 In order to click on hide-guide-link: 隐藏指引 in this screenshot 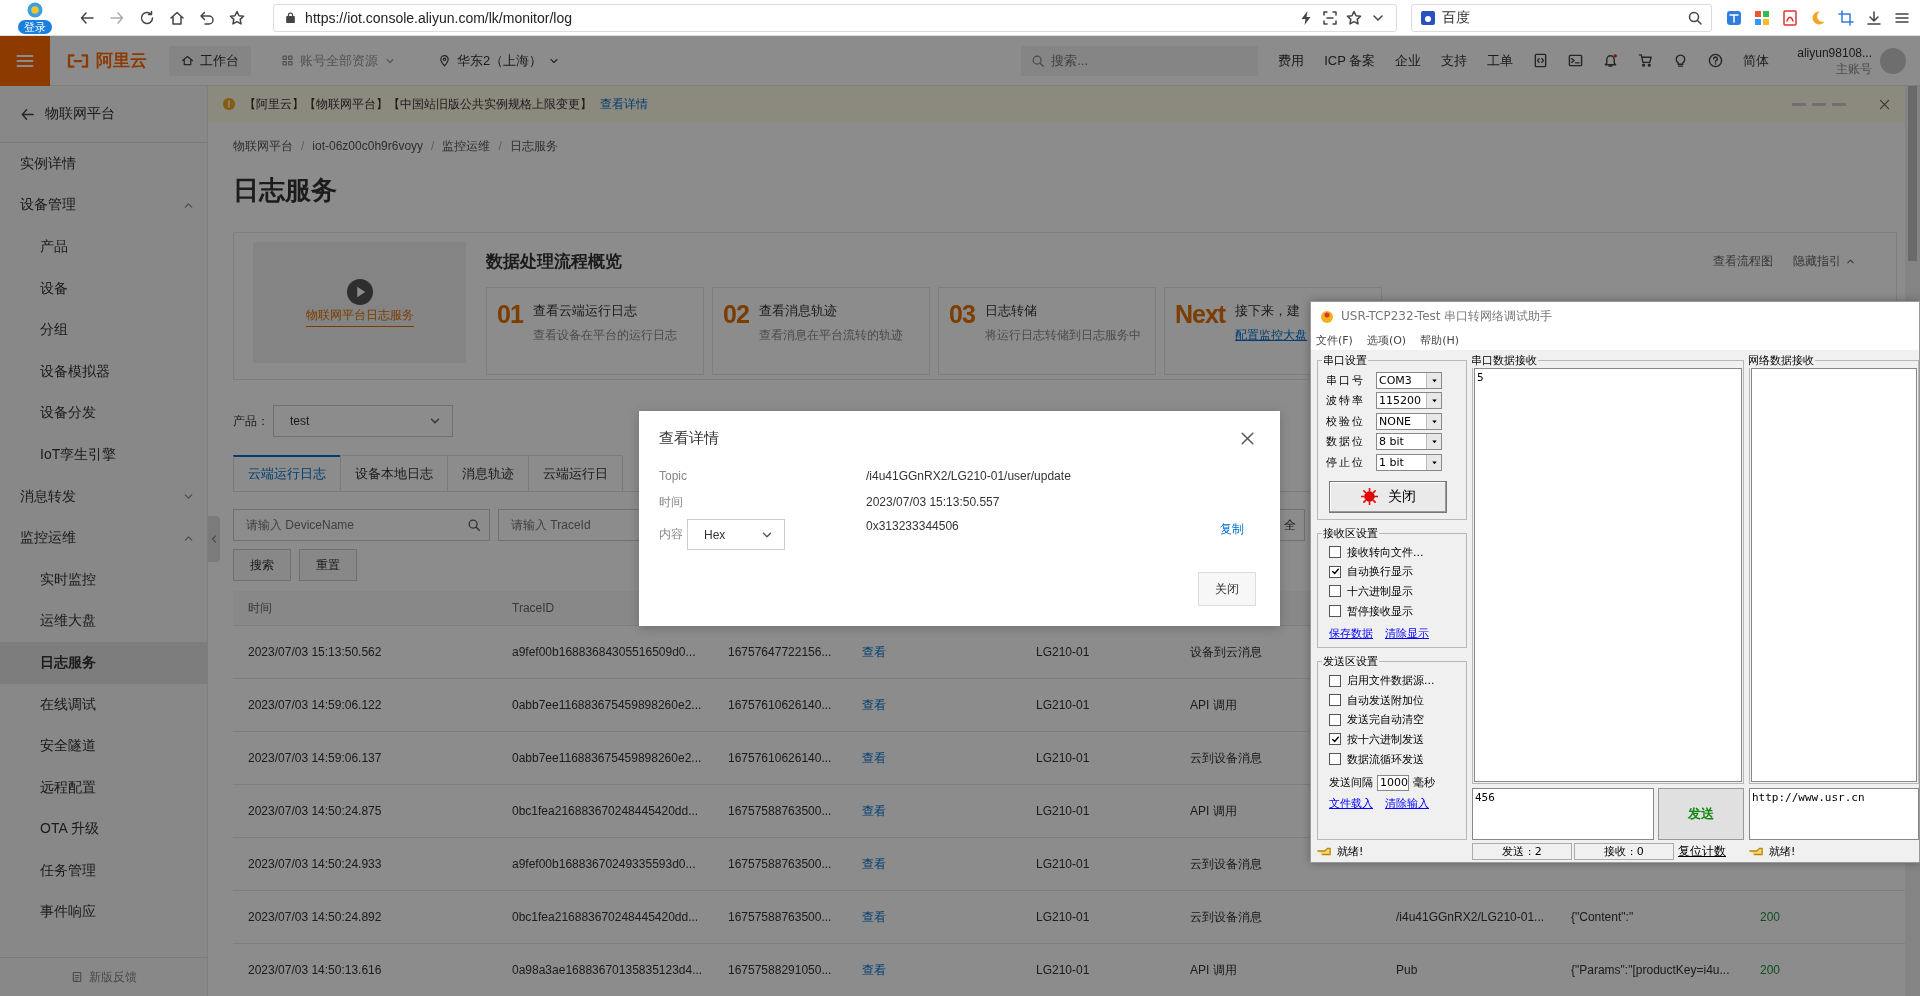, I will do `click(1824, 261)`.